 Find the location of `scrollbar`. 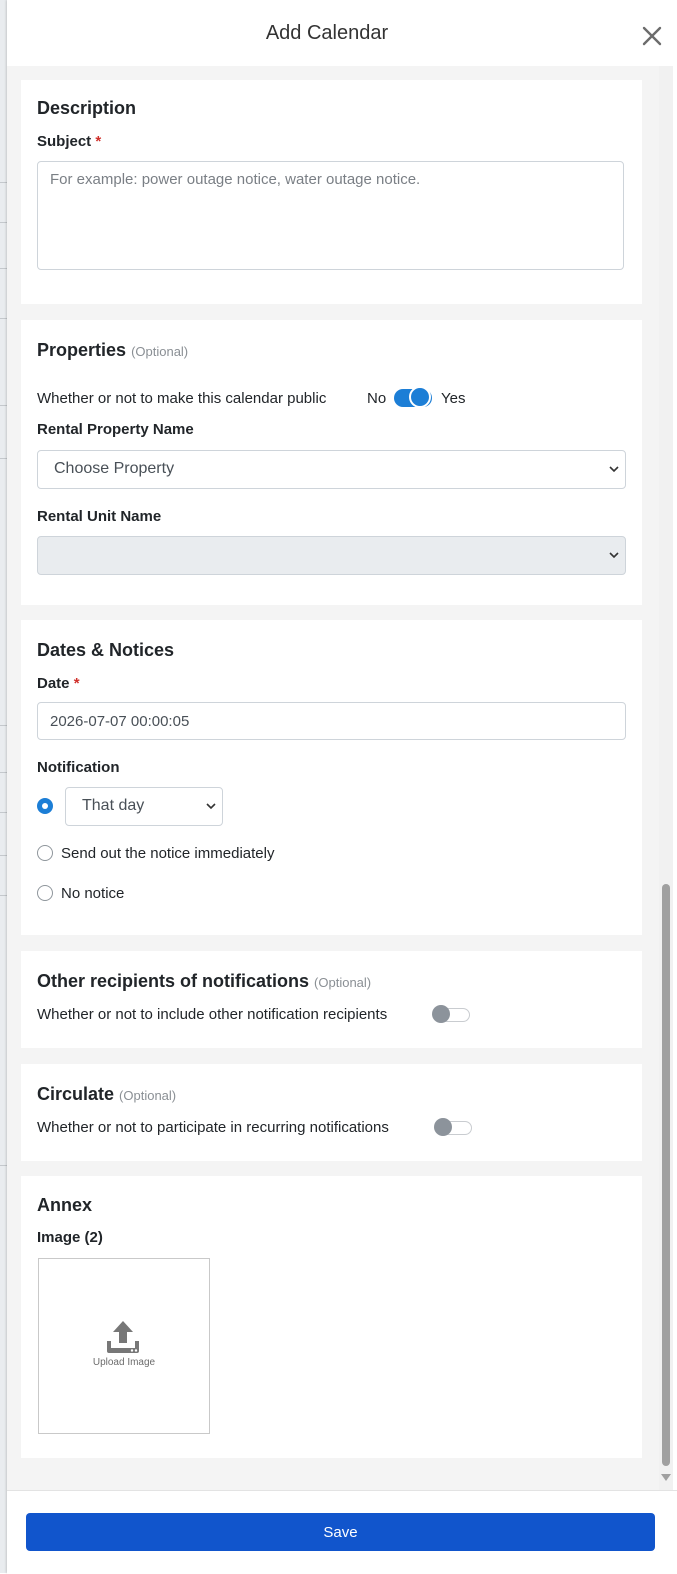

scrollbar is located at coordinates (666, 778).